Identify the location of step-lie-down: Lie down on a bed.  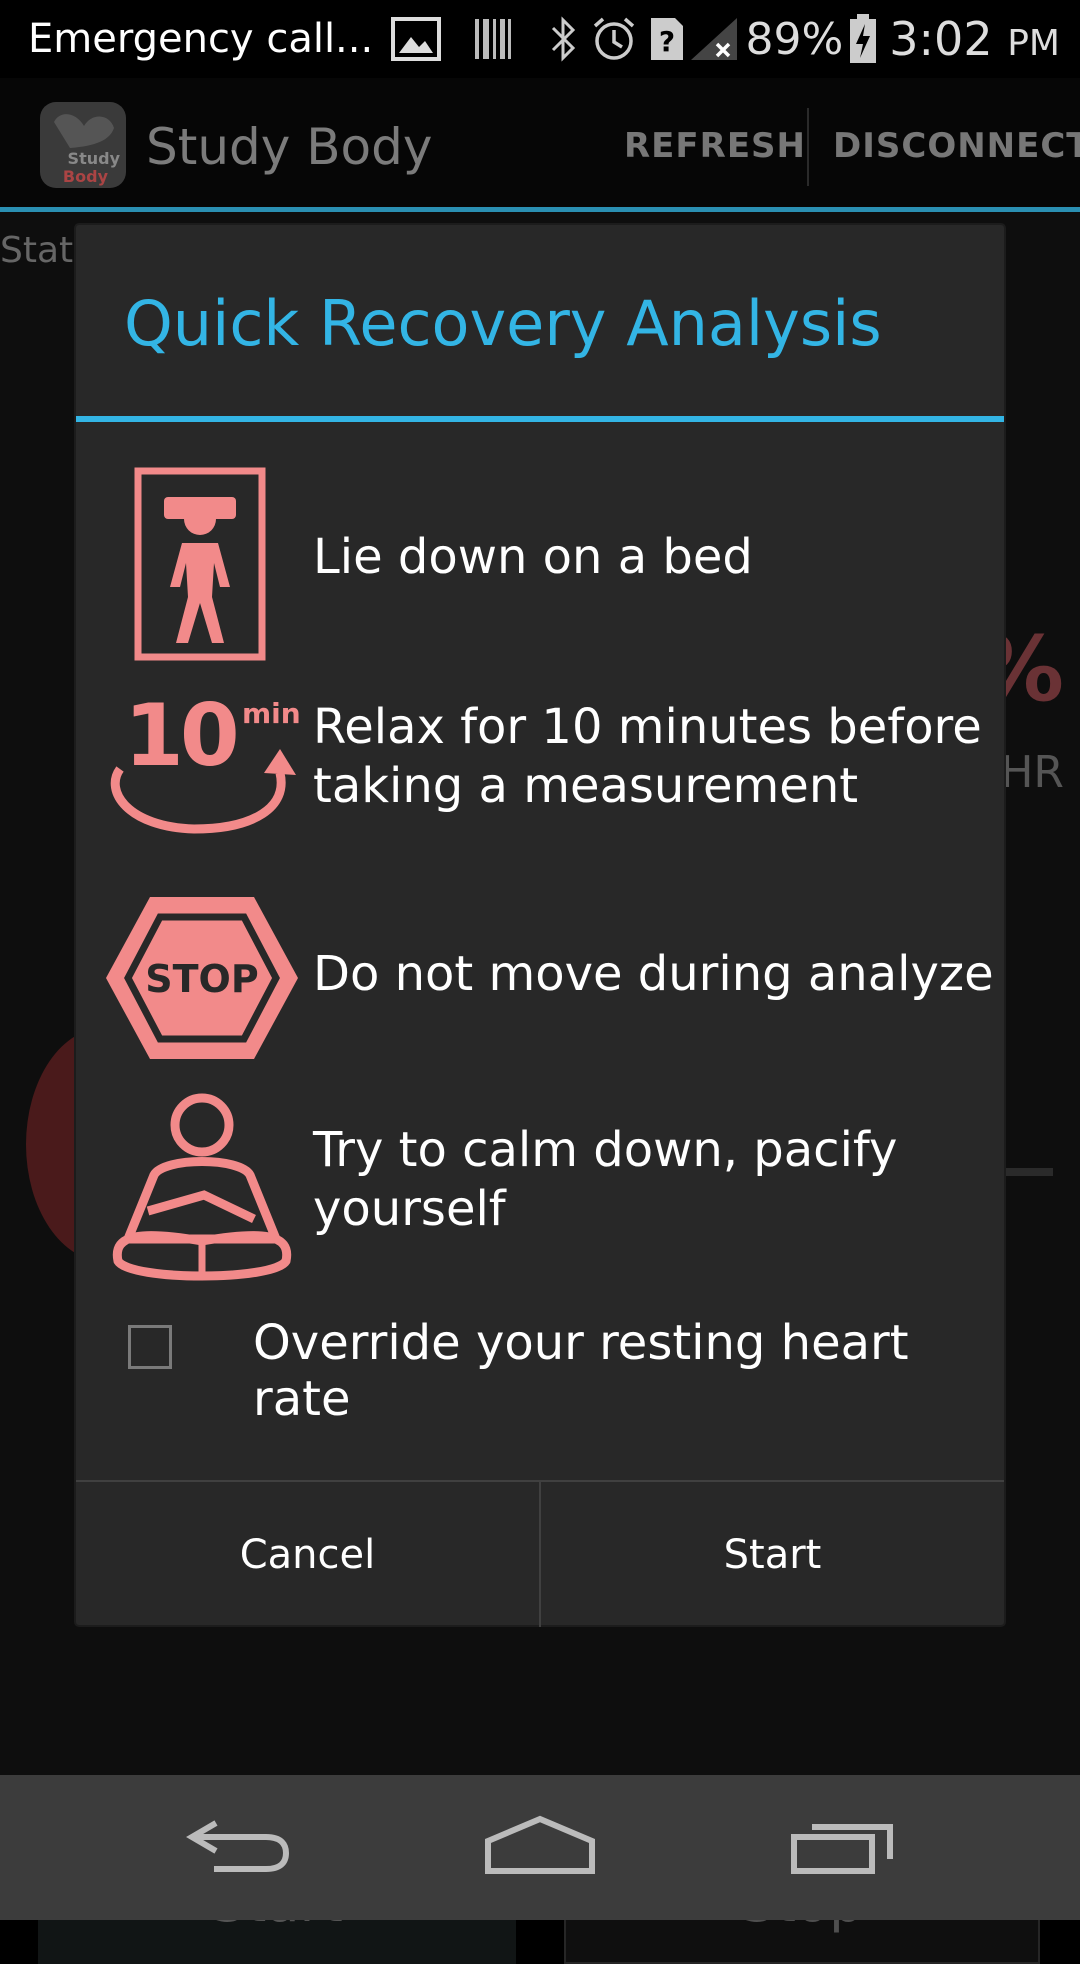
(540, 567).